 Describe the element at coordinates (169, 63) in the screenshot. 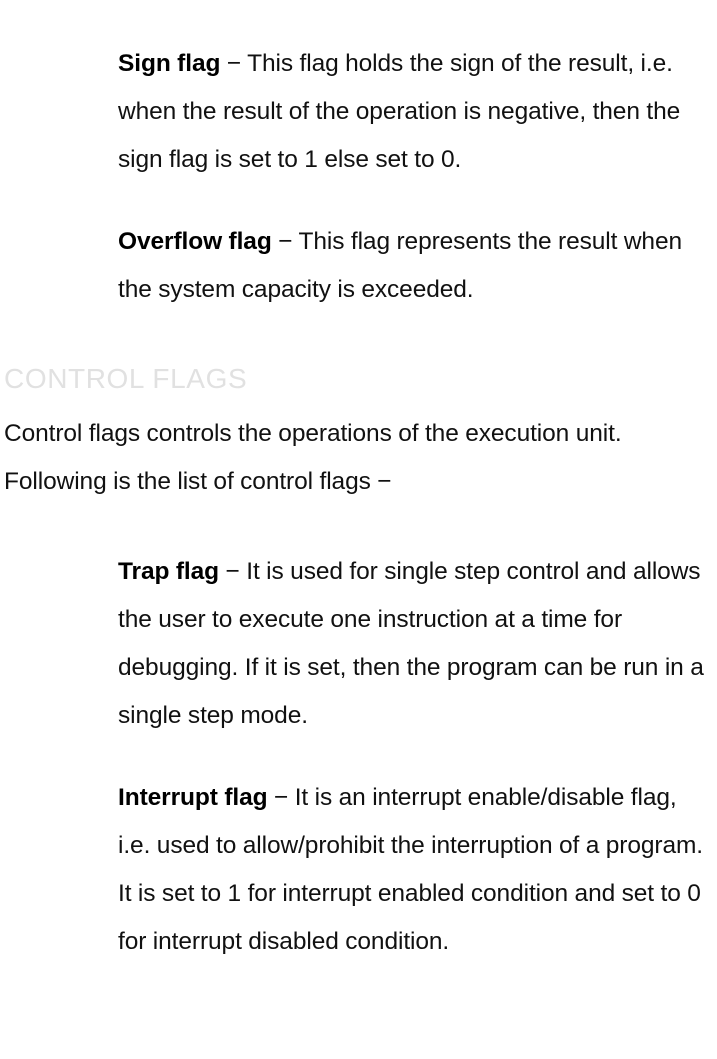

I see `term-sign-flag: Sign flag` at that location.